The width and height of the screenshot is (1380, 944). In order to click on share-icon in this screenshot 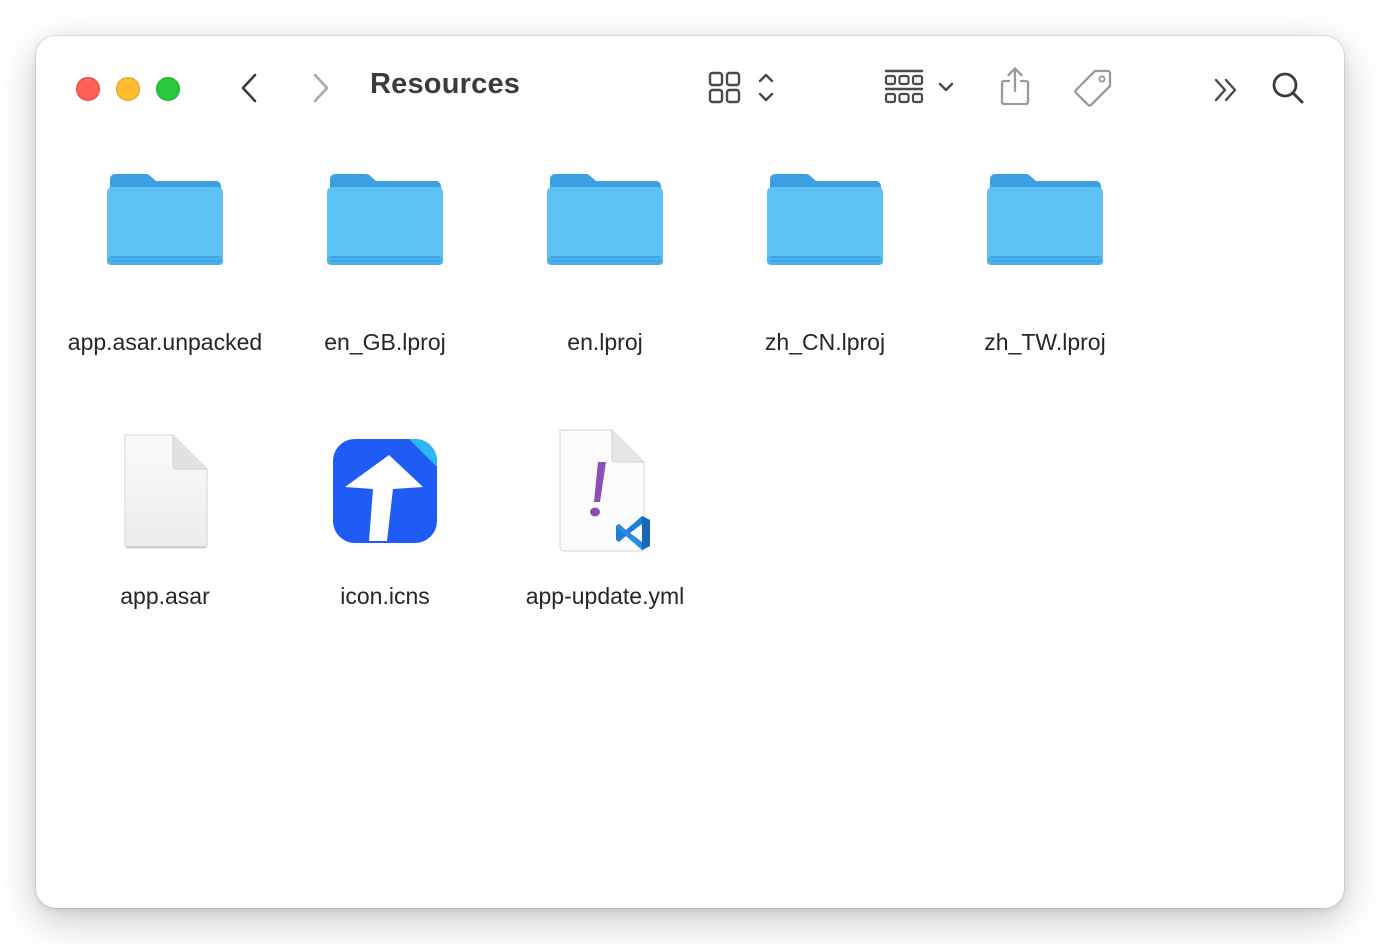, I will do `click(1015, 86)`.